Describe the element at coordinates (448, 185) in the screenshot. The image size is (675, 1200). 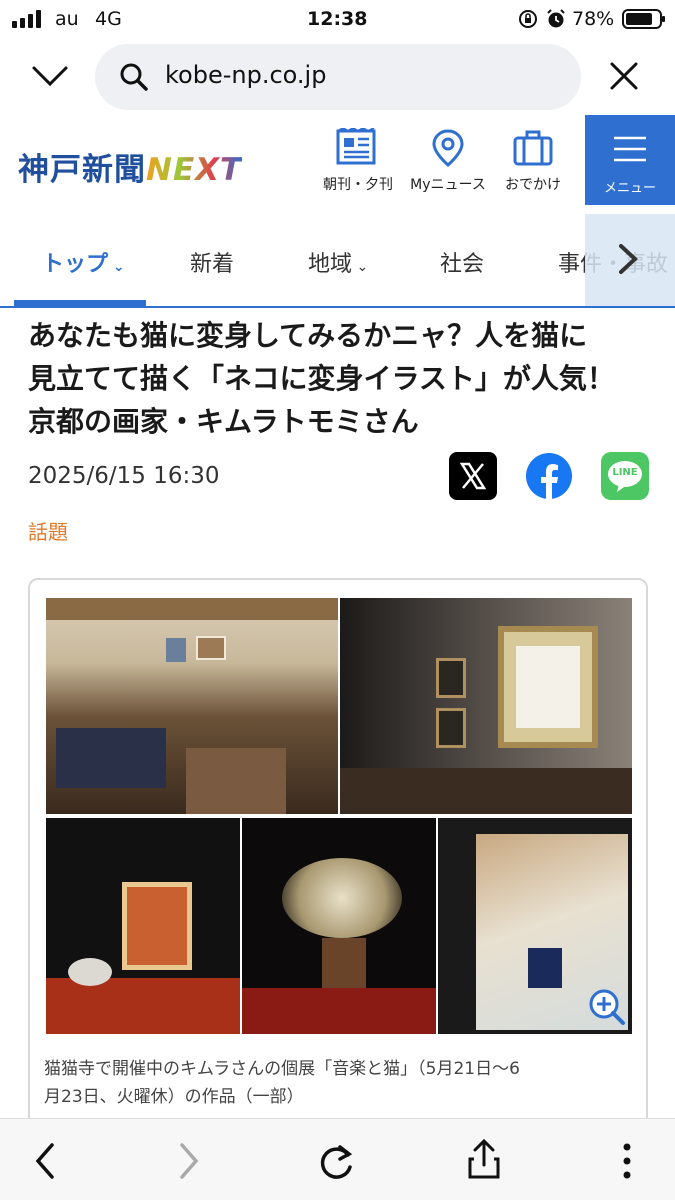
I see `header-link-label: Myニュース` at that location.